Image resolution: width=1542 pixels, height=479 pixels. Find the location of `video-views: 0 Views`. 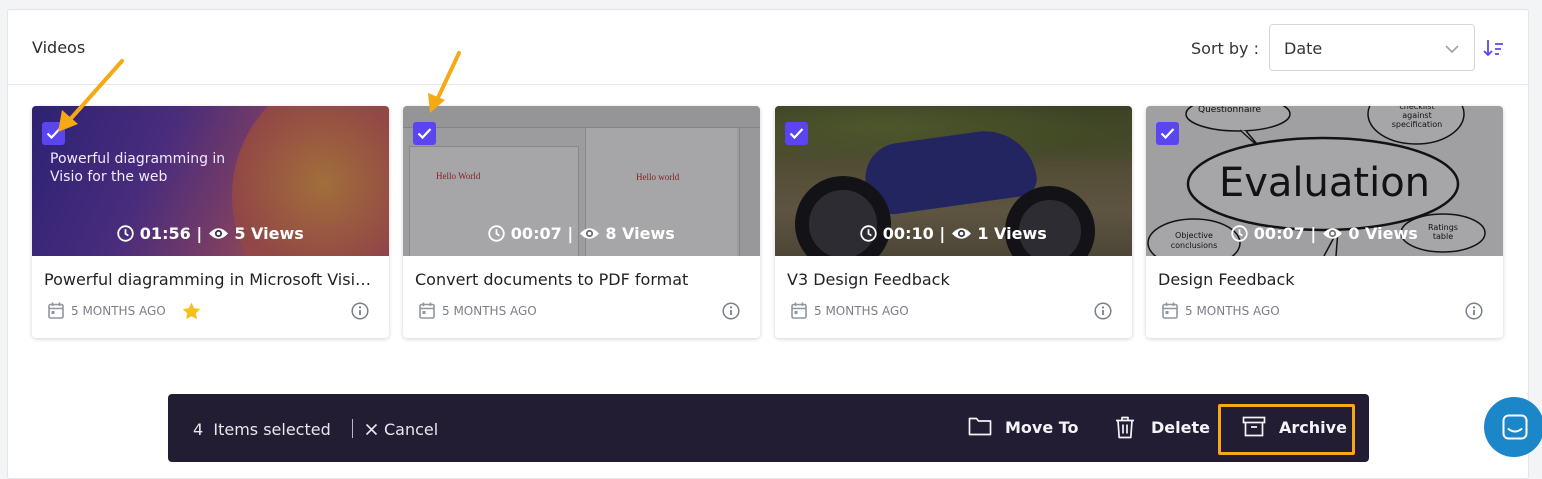

video-views: 0 Views is located at coordinates (1383, 233).